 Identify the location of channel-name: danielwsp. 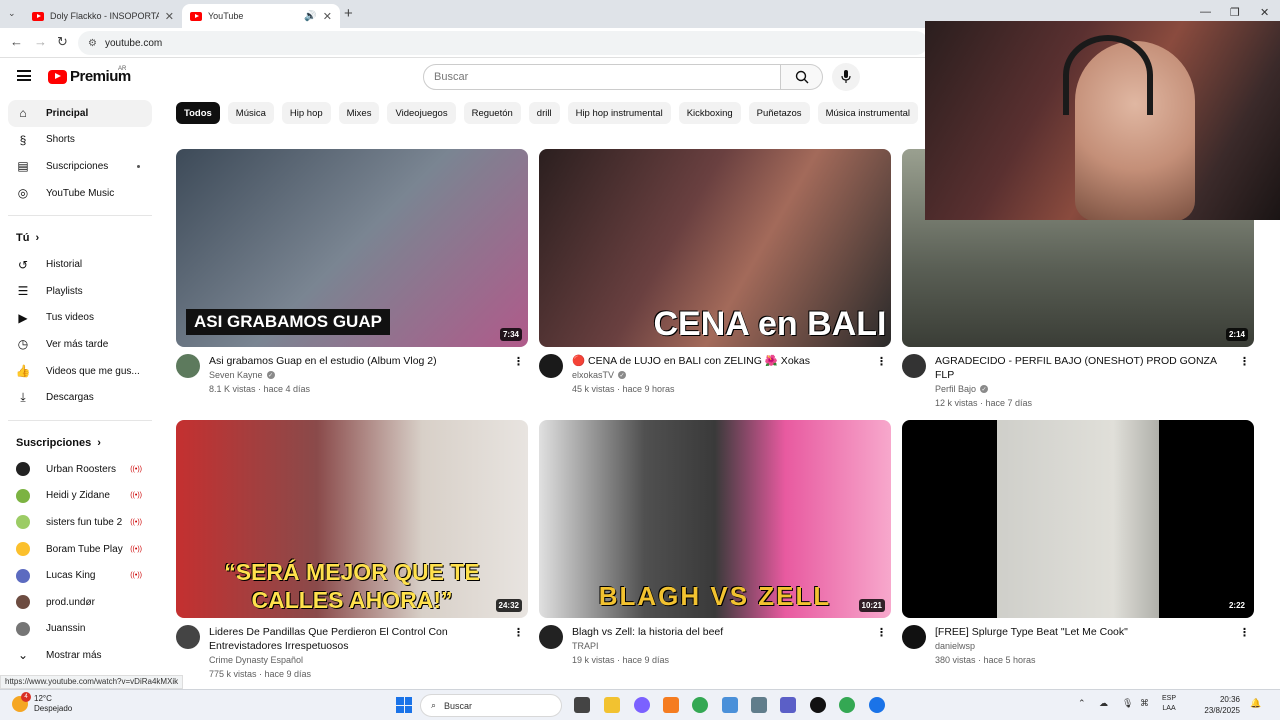
(955, 646).